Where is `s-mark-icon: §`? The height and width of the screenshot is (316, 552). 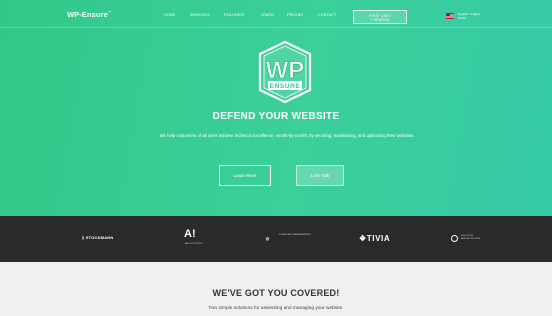 s-mark-icon: § is located at coordinates (83, 237).